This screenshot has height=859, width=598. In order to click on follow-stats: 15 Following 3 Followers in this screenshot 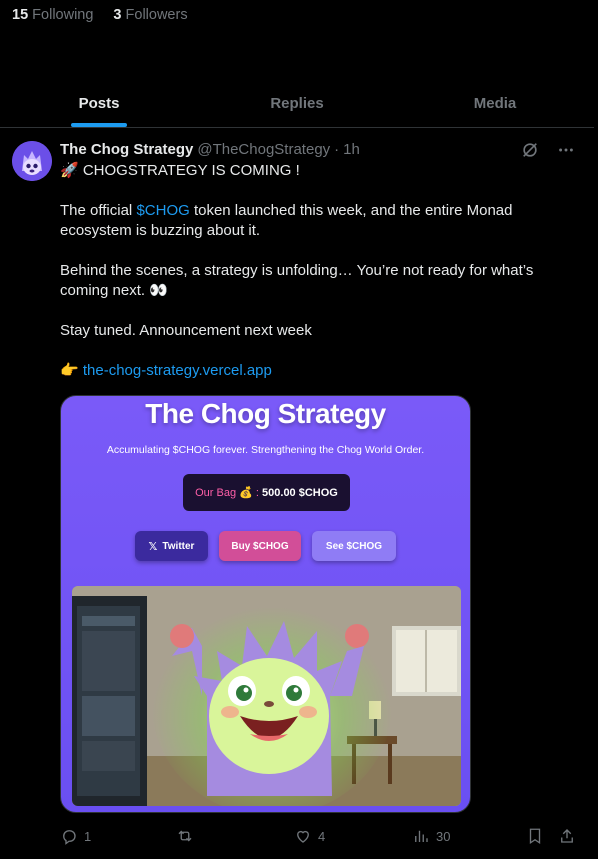, I will do `click(100, 15)`.